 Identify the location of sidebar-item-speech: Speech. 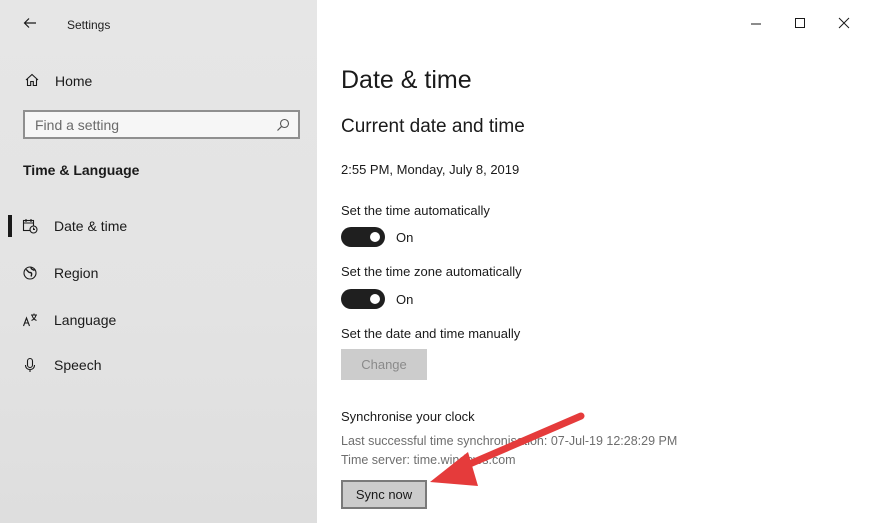
(158, 365).